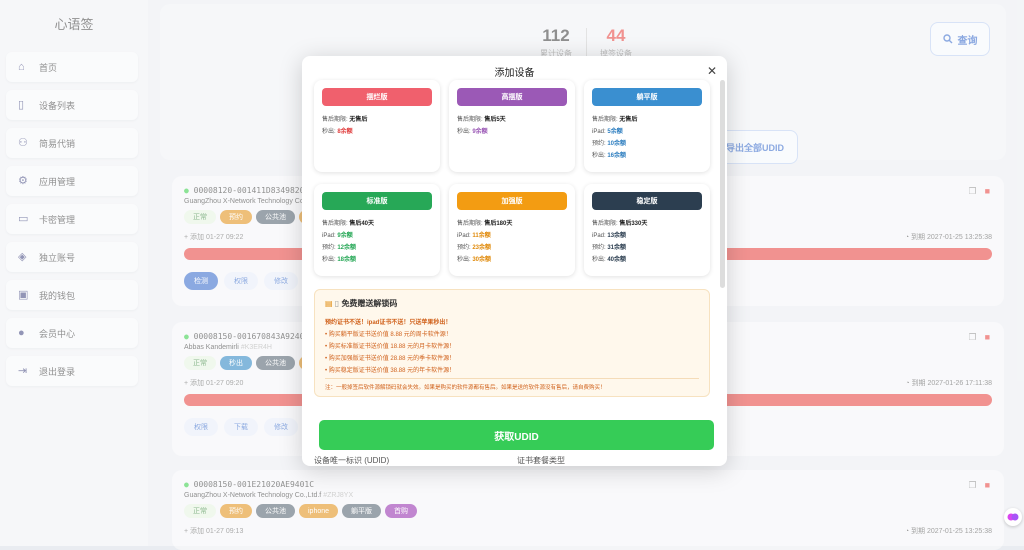 Image resolution: width=1024 pixels, height=550 pixels. What do you see at coordinates (647, 126) in the screenshot?
I see `plan-card: 躺平版售后期限: 无售后 iPad: 5余额 预约: 10余额 秒出: 16余额` at bounding box center [647, 126].